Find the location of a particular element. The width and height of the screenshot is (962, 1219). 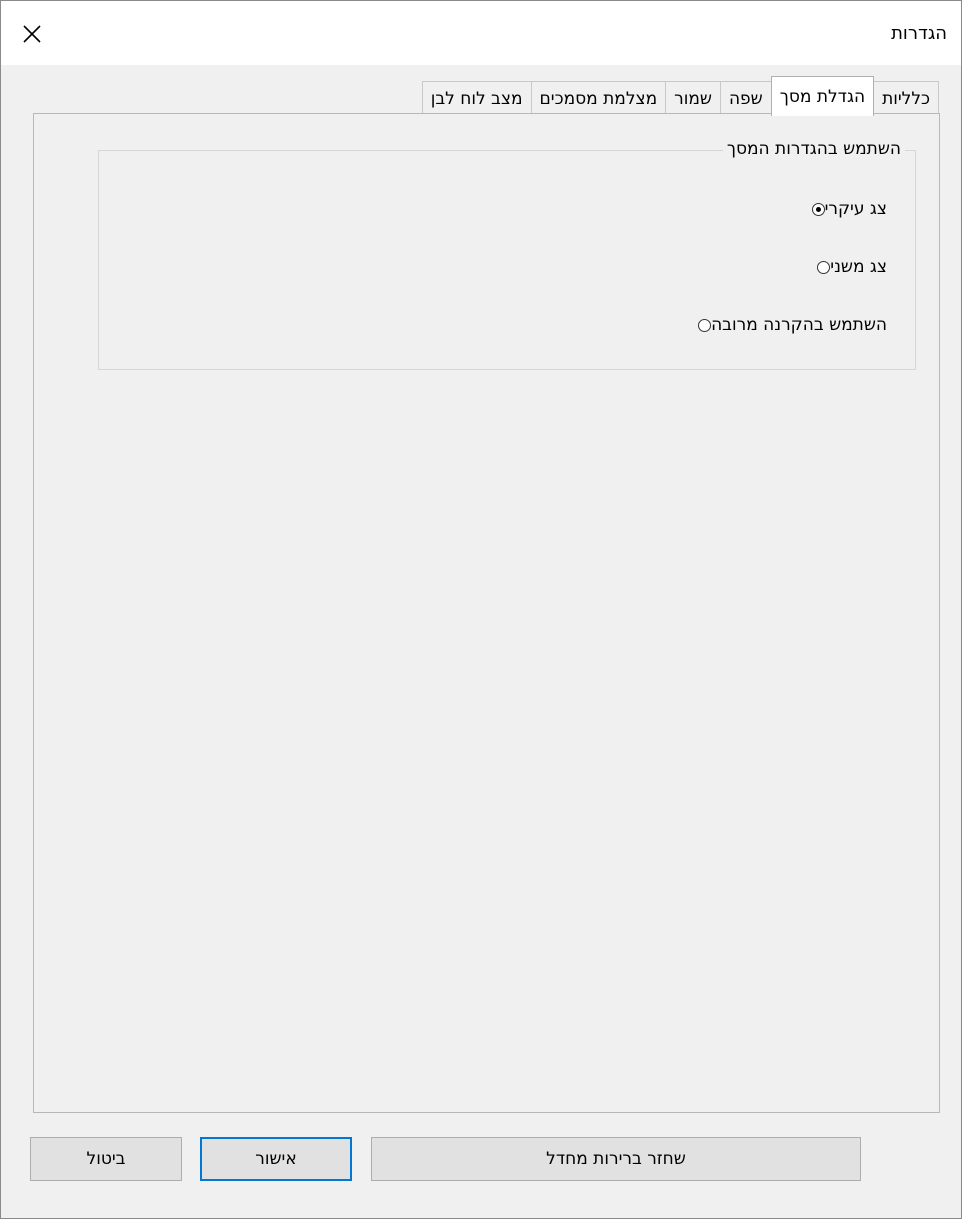

close-button is located at coordinates (32, 34).